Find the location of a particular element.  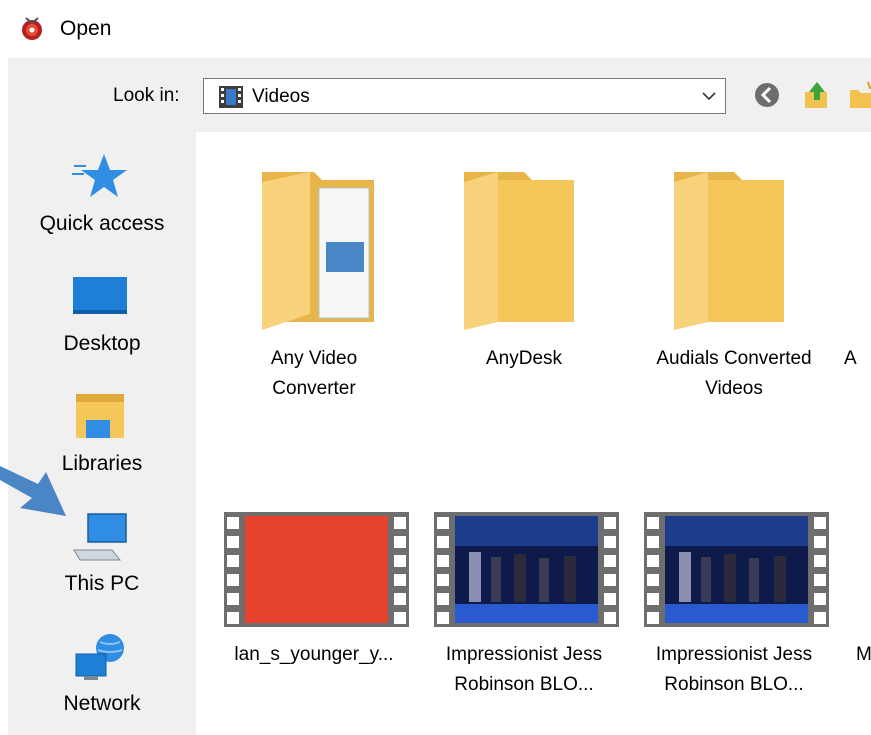

place-desktop: Desktop is located at coordinates (102, 310).